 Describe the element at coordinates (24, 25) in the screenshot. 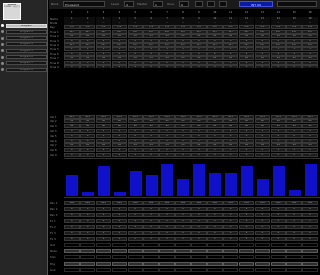

I see `sidebar-program-item: Program` at that location.